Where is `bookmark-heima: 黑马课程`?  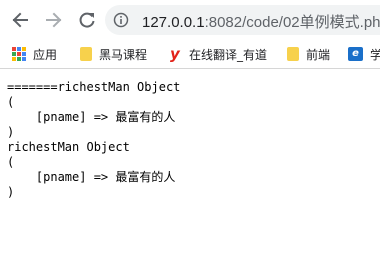
bookmark-heima: 黑马课程 is located at coordinates (113, 54).